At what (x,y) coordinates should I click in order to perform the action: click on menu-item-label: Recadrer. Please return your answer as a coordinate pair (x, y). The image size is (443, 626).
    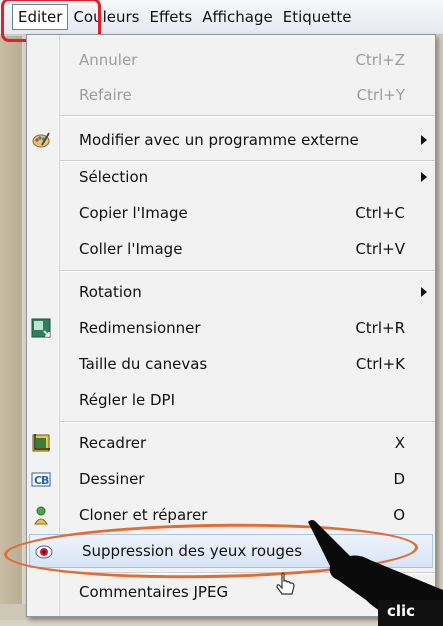
    Looking at the image, I should click on (113, 443).